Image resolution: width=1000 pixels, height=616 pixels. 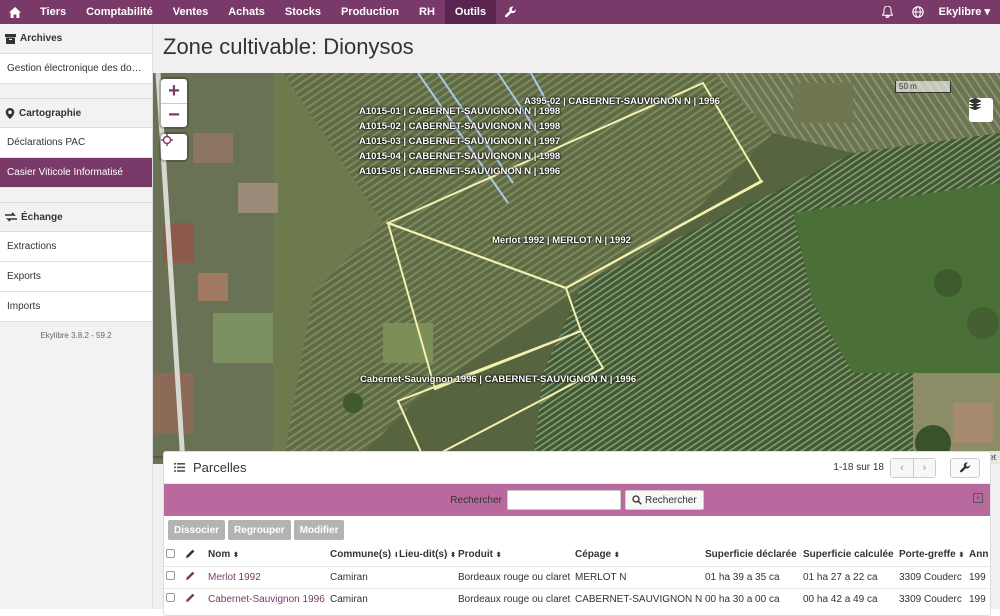 I want to click on nav-production: Production, so click(x=370, y=12).